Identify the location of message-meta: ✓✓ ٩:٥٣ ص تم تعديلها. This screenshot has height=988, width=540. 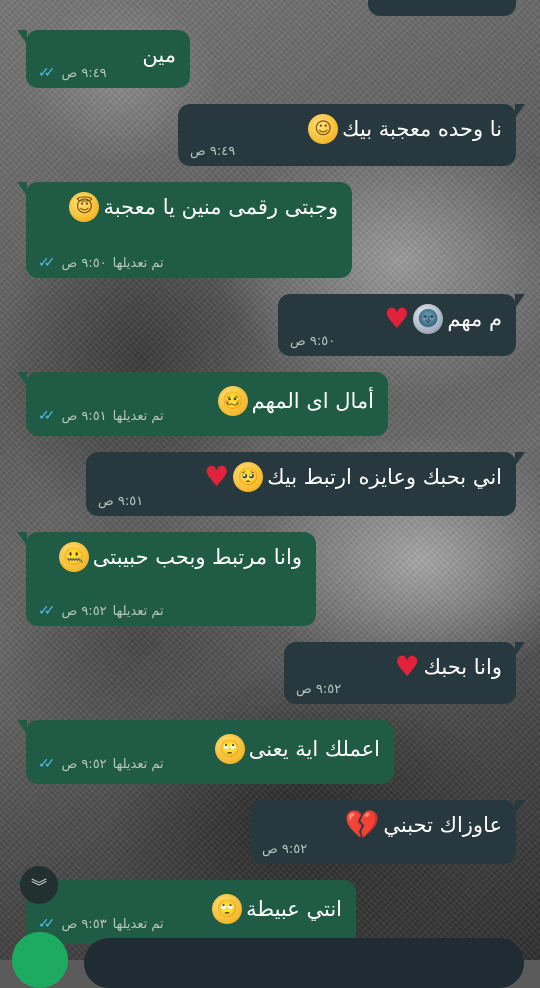
(101, 924).